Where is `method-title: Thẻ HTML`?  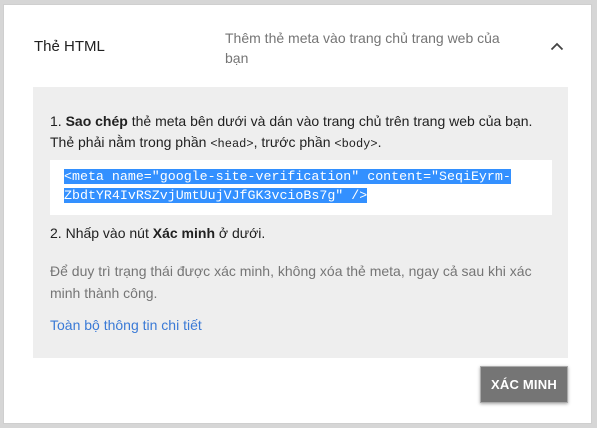 method-title: Thẻ HTML is located at coordinates (69, 46).